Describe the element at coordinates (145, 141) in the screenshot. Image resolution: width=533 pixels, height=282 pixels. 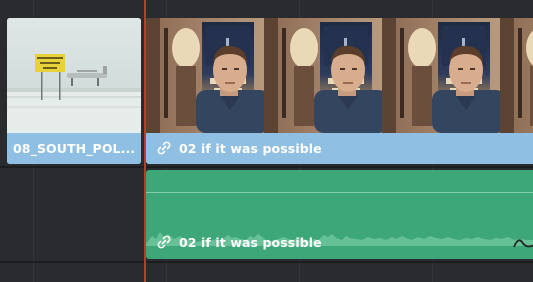
I see `playhead` at that location.